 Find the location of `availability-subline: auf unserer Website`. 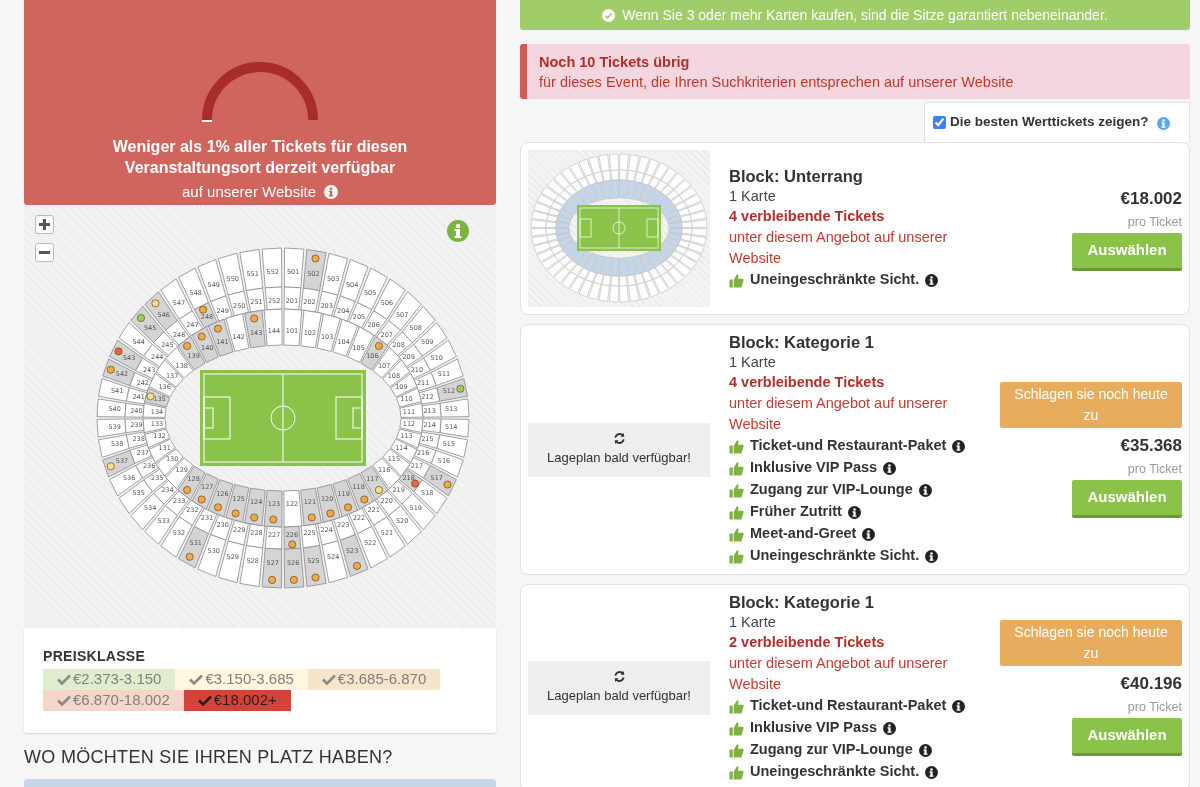

availability-subline: auf unserer Website is located at coordinates (249, 191).